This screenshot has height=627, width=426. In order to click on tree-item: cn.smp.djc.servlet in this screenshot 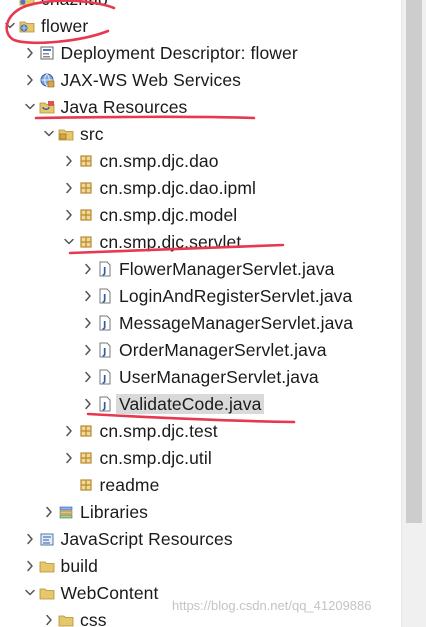, I will do `click(200, 242)`.